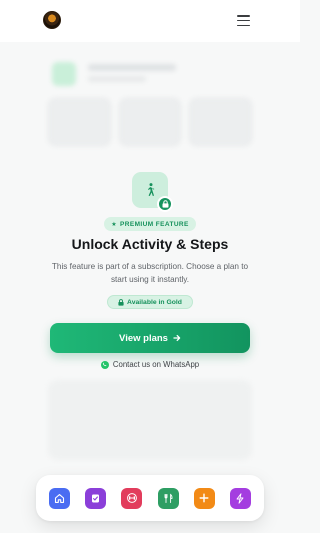 The height and width of the screenshot is (533, 320). I want to click on hamburger-menu-icon, so click(243, 20).